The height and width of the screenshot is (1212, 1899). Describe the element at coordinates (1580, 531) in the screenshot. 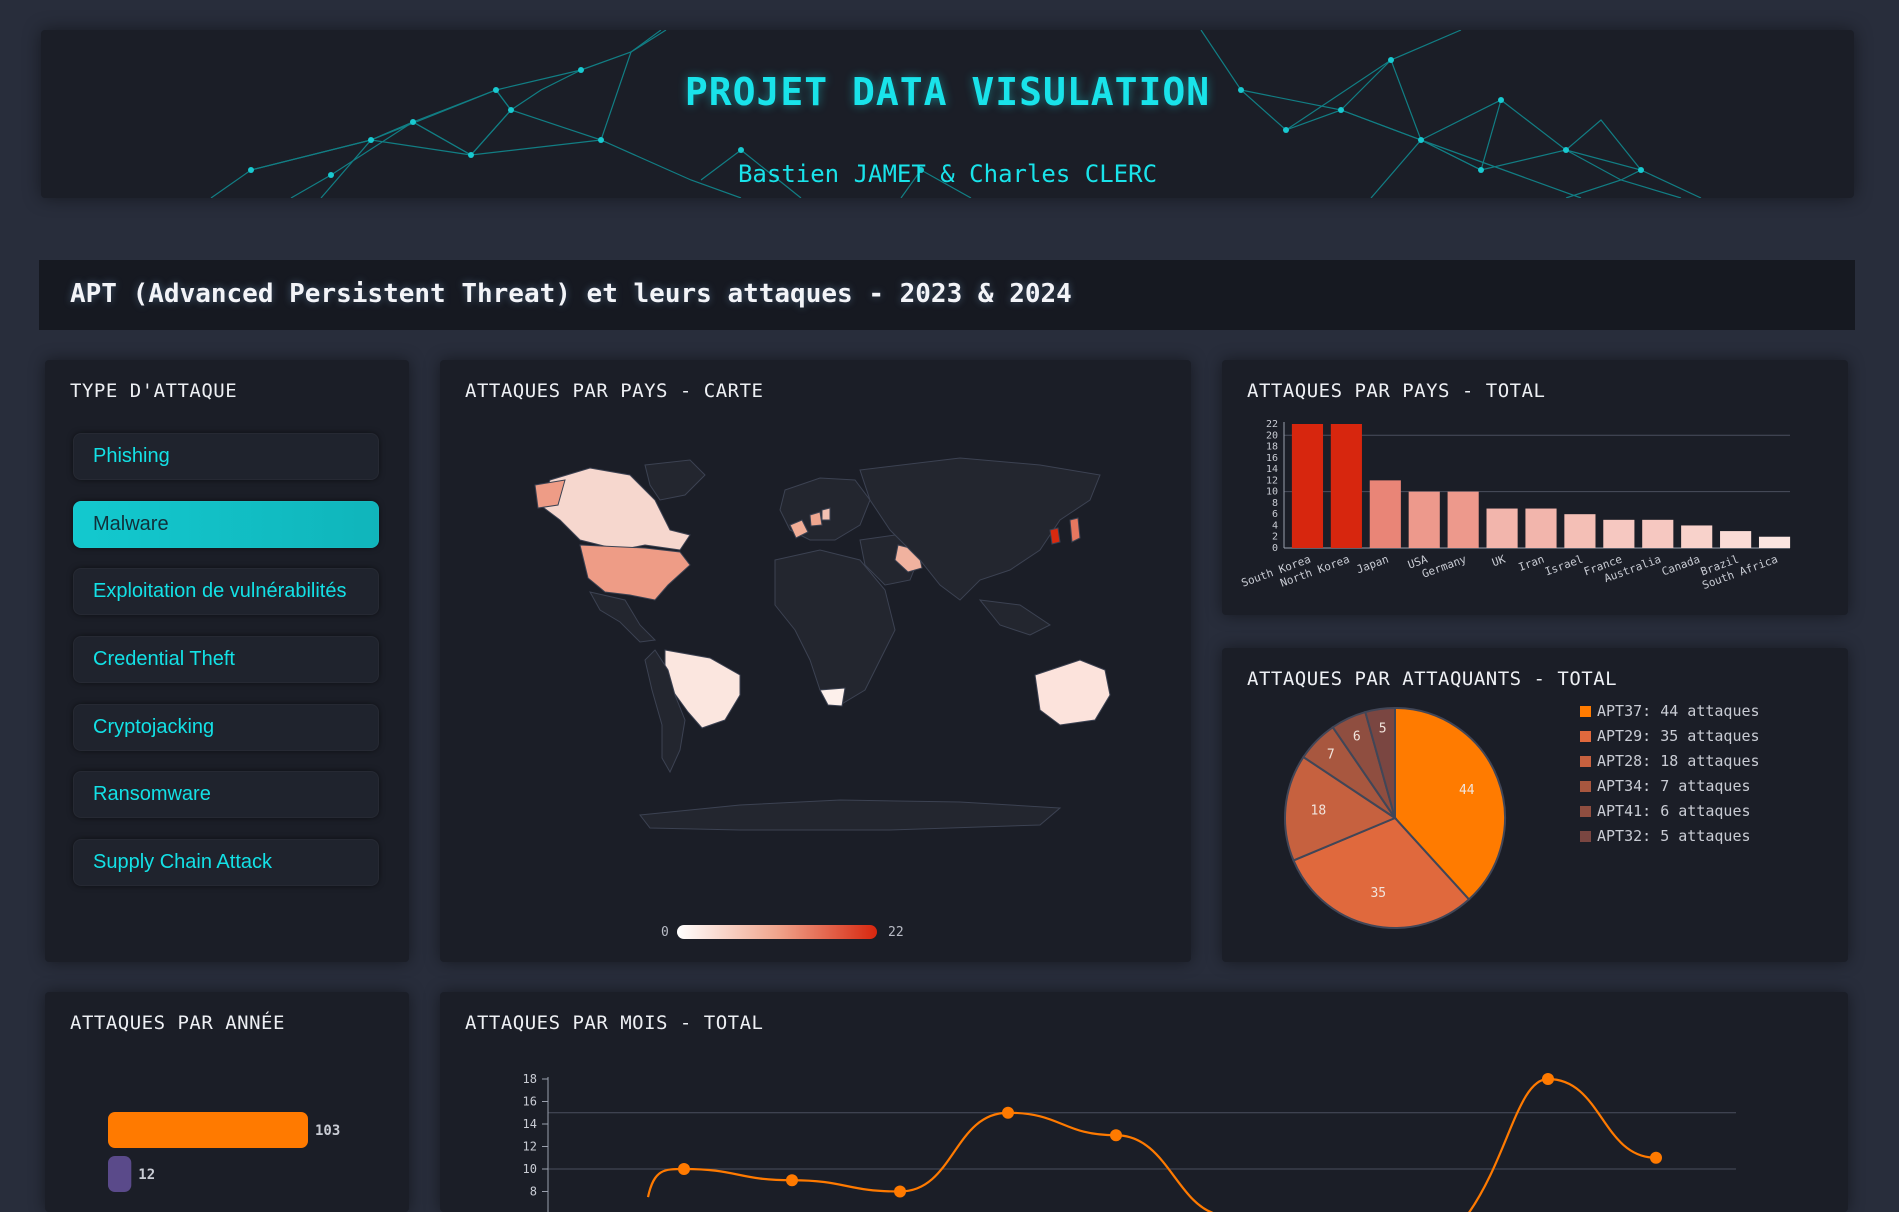

I see `bar-israel` at that location.